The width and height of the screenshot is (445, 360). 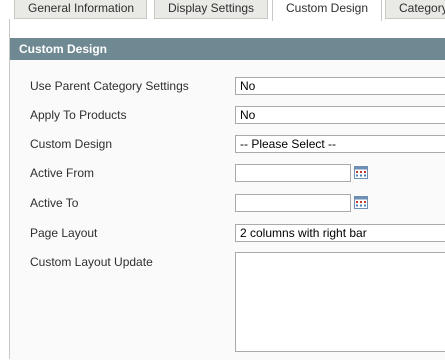 I want to click on layout-update-textarea, so click(x=340, y=302).